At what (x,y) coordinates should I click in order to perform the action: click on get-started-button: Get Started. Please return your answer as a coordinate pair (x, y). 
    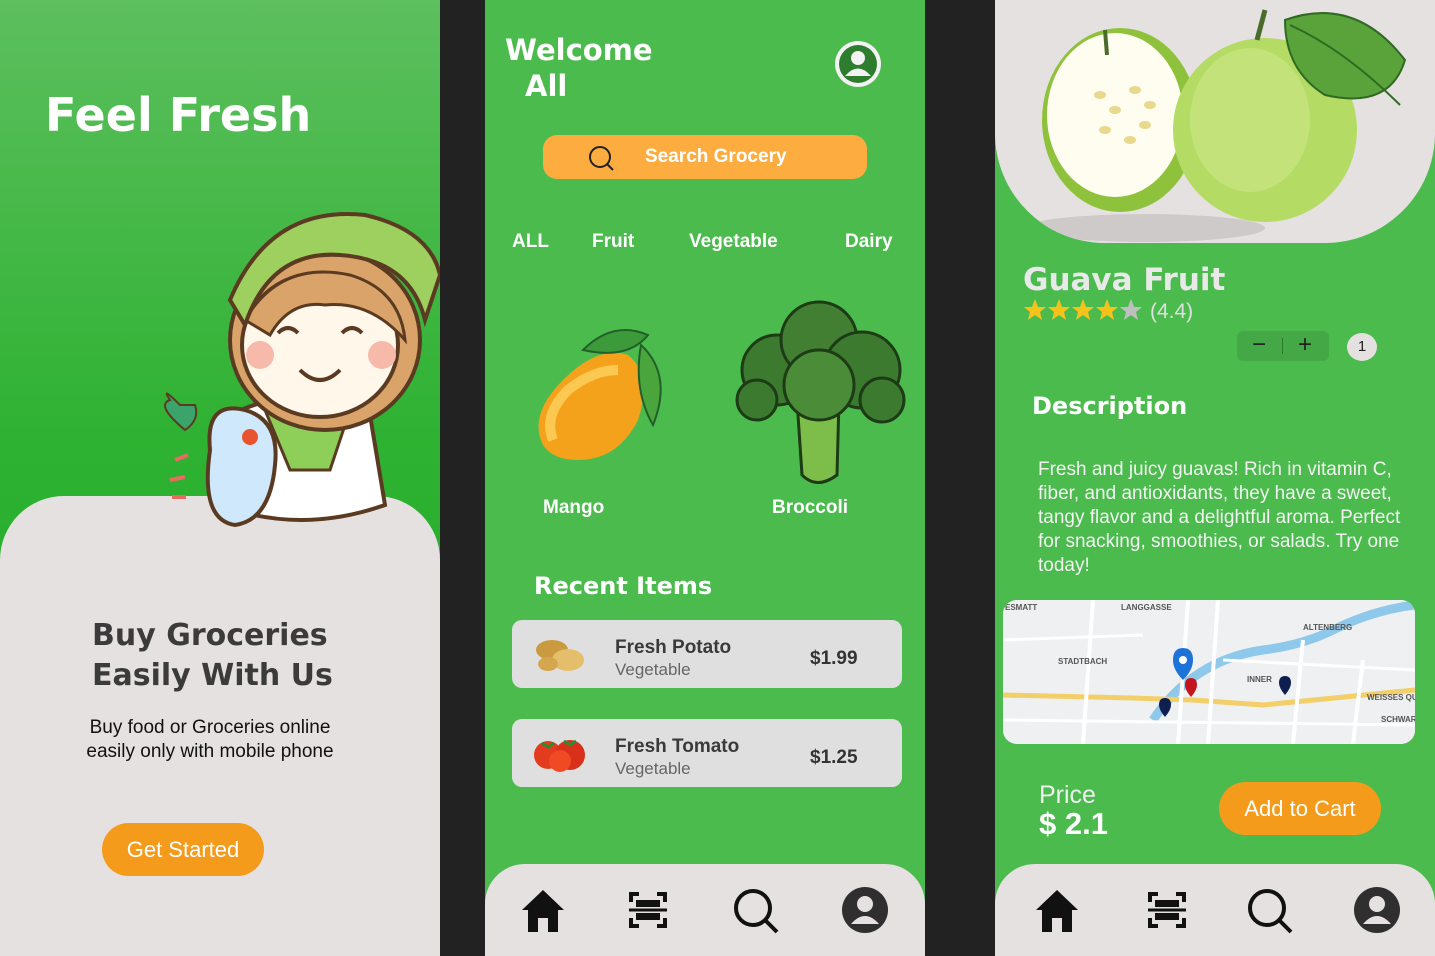
    Looking at the image, I should click on (183, 849).